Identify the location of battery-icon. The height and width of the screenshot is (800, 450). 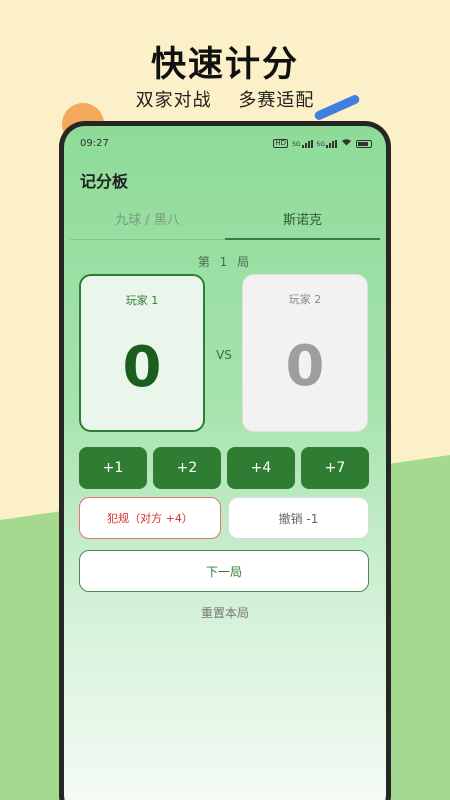
(364, 143).